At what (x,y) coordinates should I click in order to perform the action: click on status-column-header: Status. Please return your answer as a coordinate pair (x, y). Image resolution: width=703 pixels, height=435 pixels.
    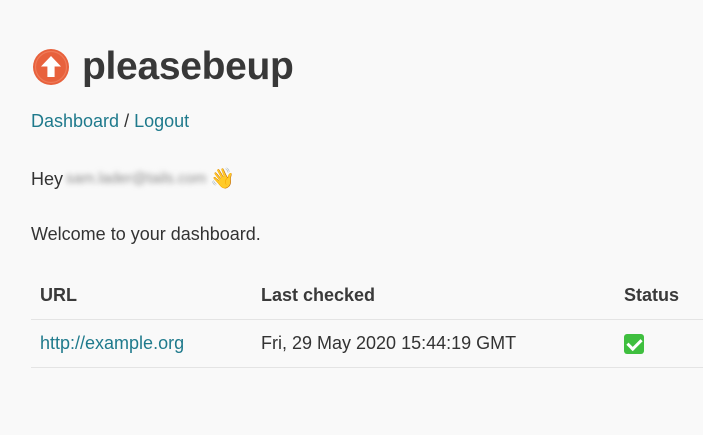
    Looking at the image, I should click on (659, 296).